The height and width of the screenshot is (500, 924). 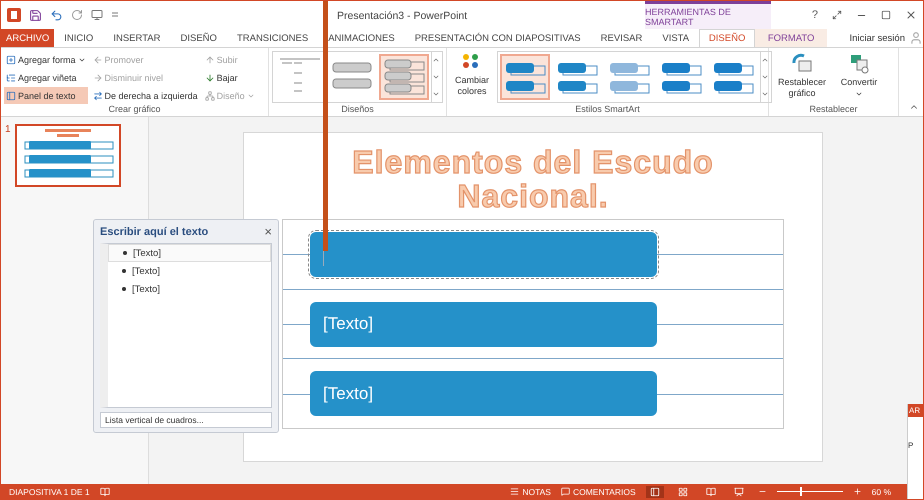 What do you see at coordinates (676, 38) in the screenshot?
I see `ribbon-tab: VISTA` at bounding box center [676, 38].